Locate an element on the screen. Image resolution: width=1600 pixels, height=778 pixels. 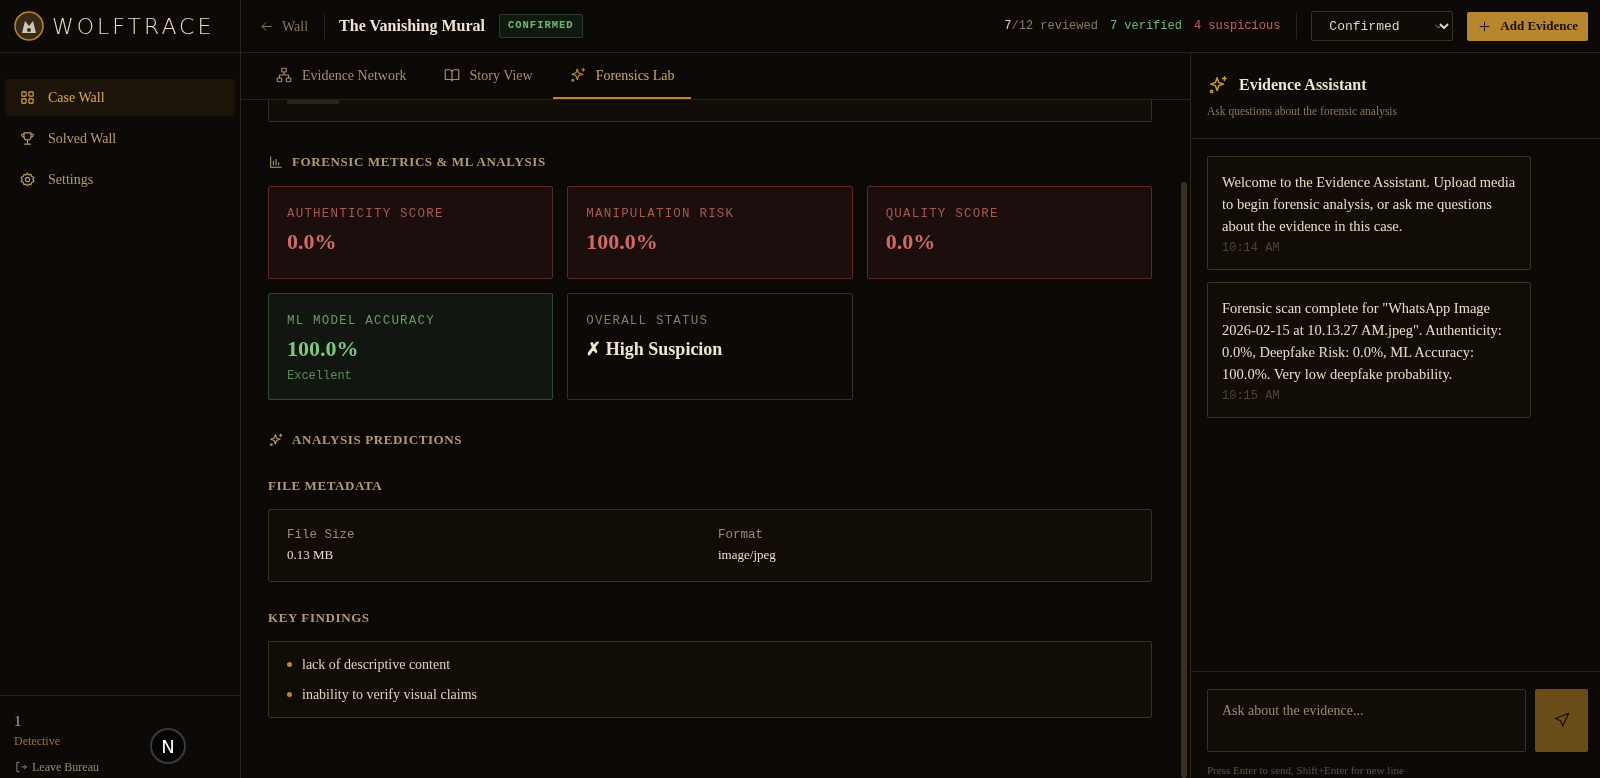
sidebar-item: Settings is located at coordinates (120, 179).